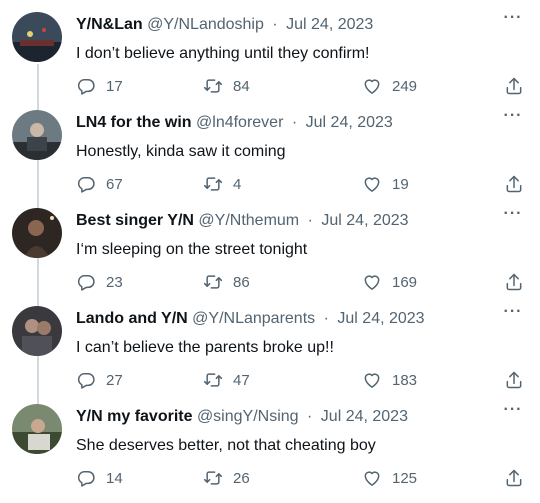 The width and height of the screenshot is (540, 503). What do you see at coordinates (99, 478) in the screenshot?
I see `reply-button: 14` at bounding box center [99, 478].